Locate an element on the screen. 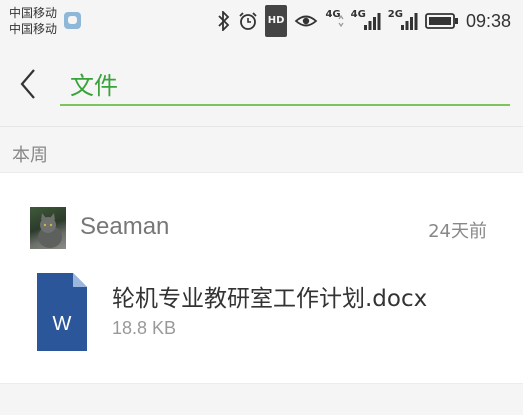 The height and width of the screenshot is (415, 523). carrier-2: 中国移动 is located at coordinates (33, 29).